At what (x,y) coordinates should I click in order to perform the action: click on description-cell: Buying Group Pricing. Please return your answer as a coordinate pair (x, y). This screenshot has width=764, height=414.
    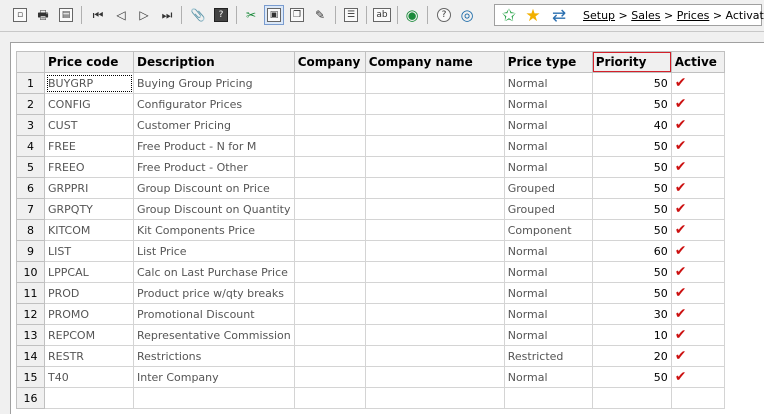
    Looking at the image, I should click on (214, 83).